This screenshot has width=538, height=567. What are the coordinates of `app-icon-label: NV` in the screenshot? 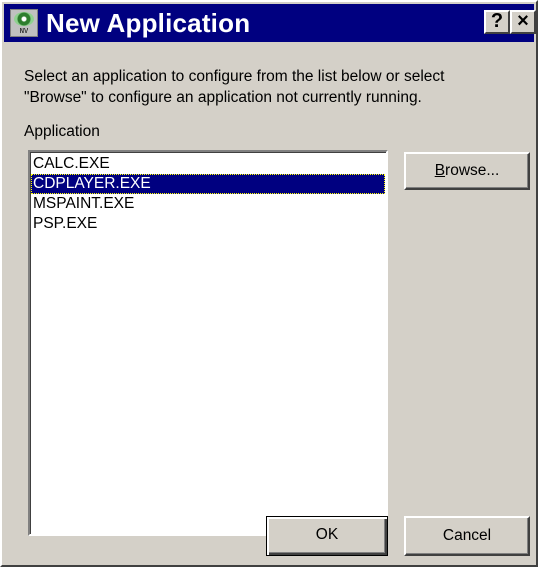 It's located at (24, 31).